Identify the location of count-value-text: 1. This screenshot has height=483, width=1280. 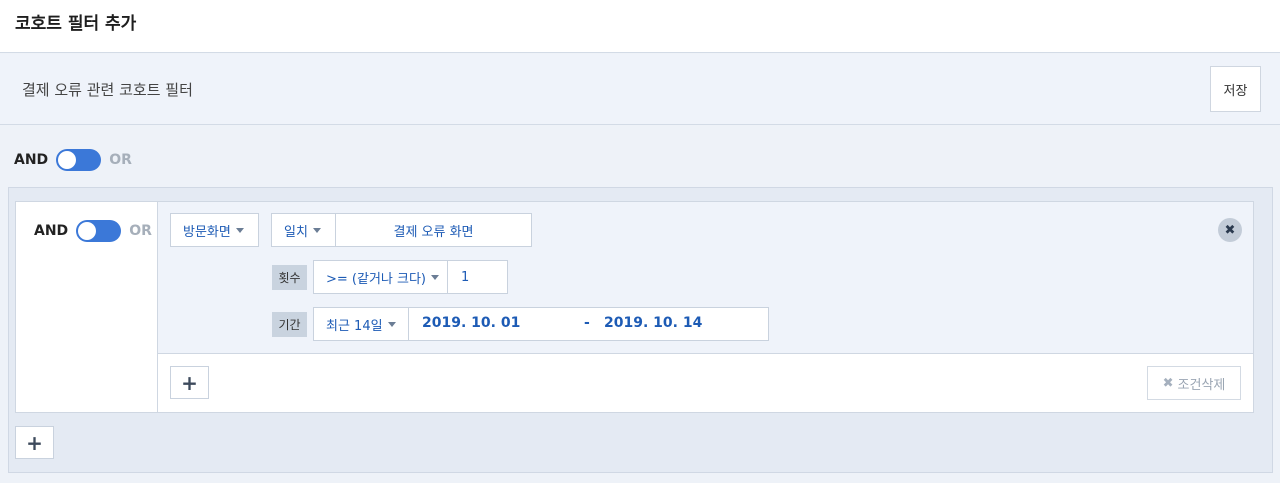
(465, 277).